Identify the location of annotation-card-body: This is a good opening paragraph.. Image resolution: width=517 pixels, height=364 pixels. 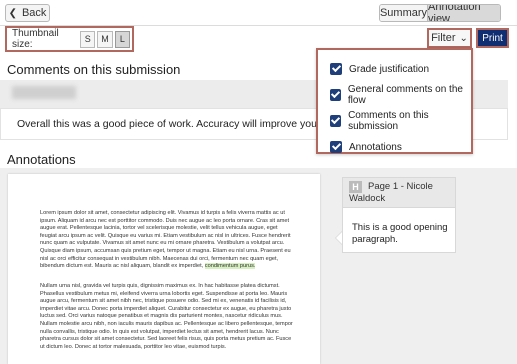
(400, 233).